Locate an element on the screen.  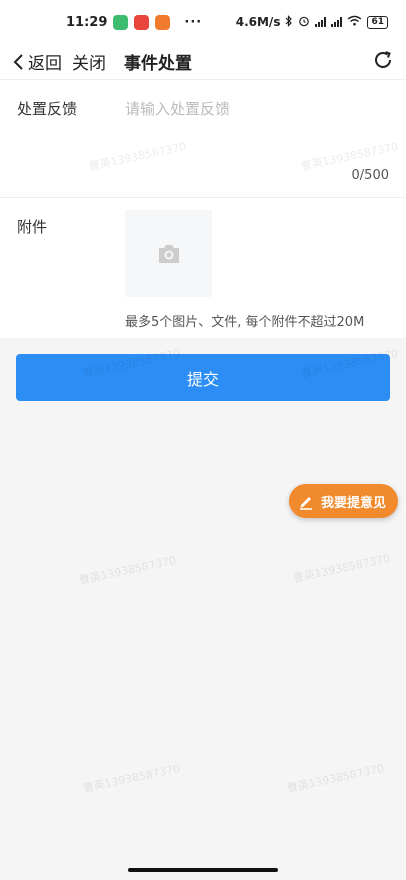
submit-area: 提交 is located at coordinates (203, 377).